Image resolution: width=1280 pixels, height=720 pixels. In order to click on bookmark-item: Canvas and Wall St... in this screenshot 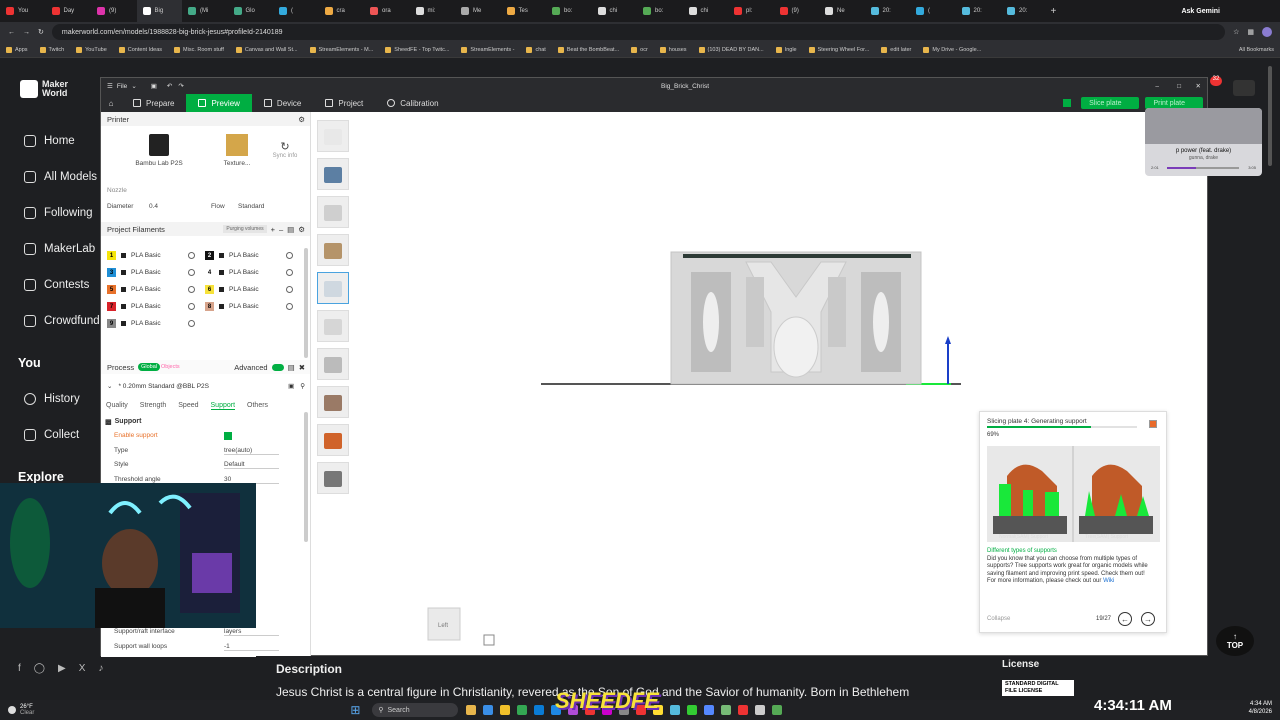, I will do `click(266, 49)`.